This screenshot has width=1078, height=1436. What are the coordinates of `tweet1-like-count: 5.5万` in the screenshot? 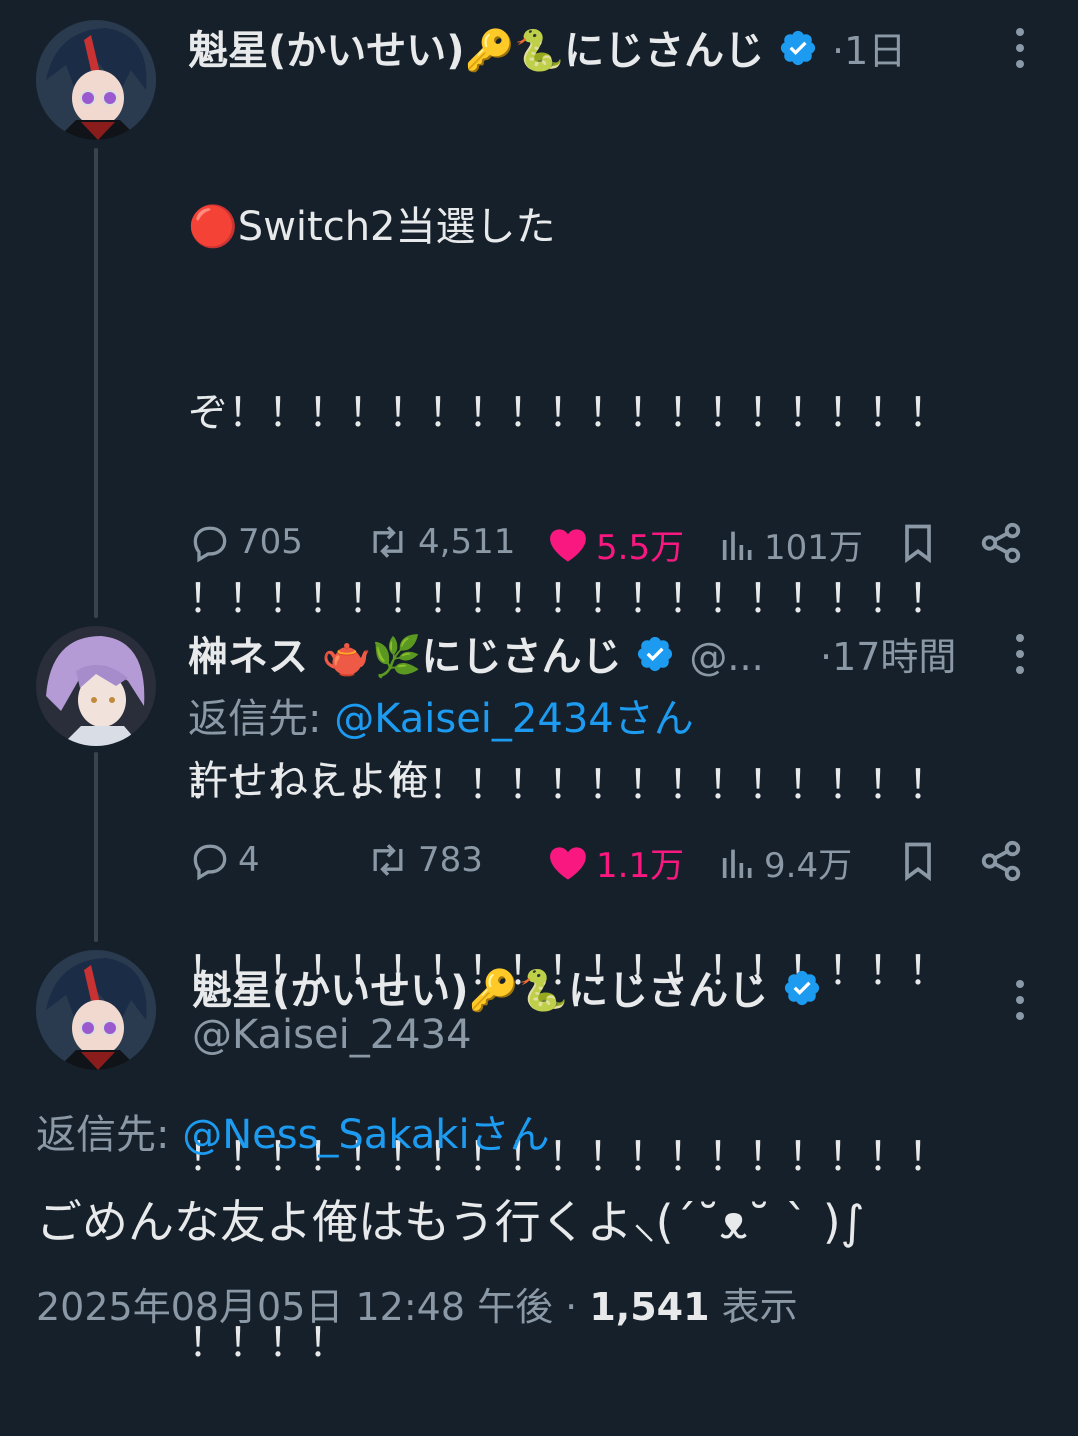 It's located at (640, 548).